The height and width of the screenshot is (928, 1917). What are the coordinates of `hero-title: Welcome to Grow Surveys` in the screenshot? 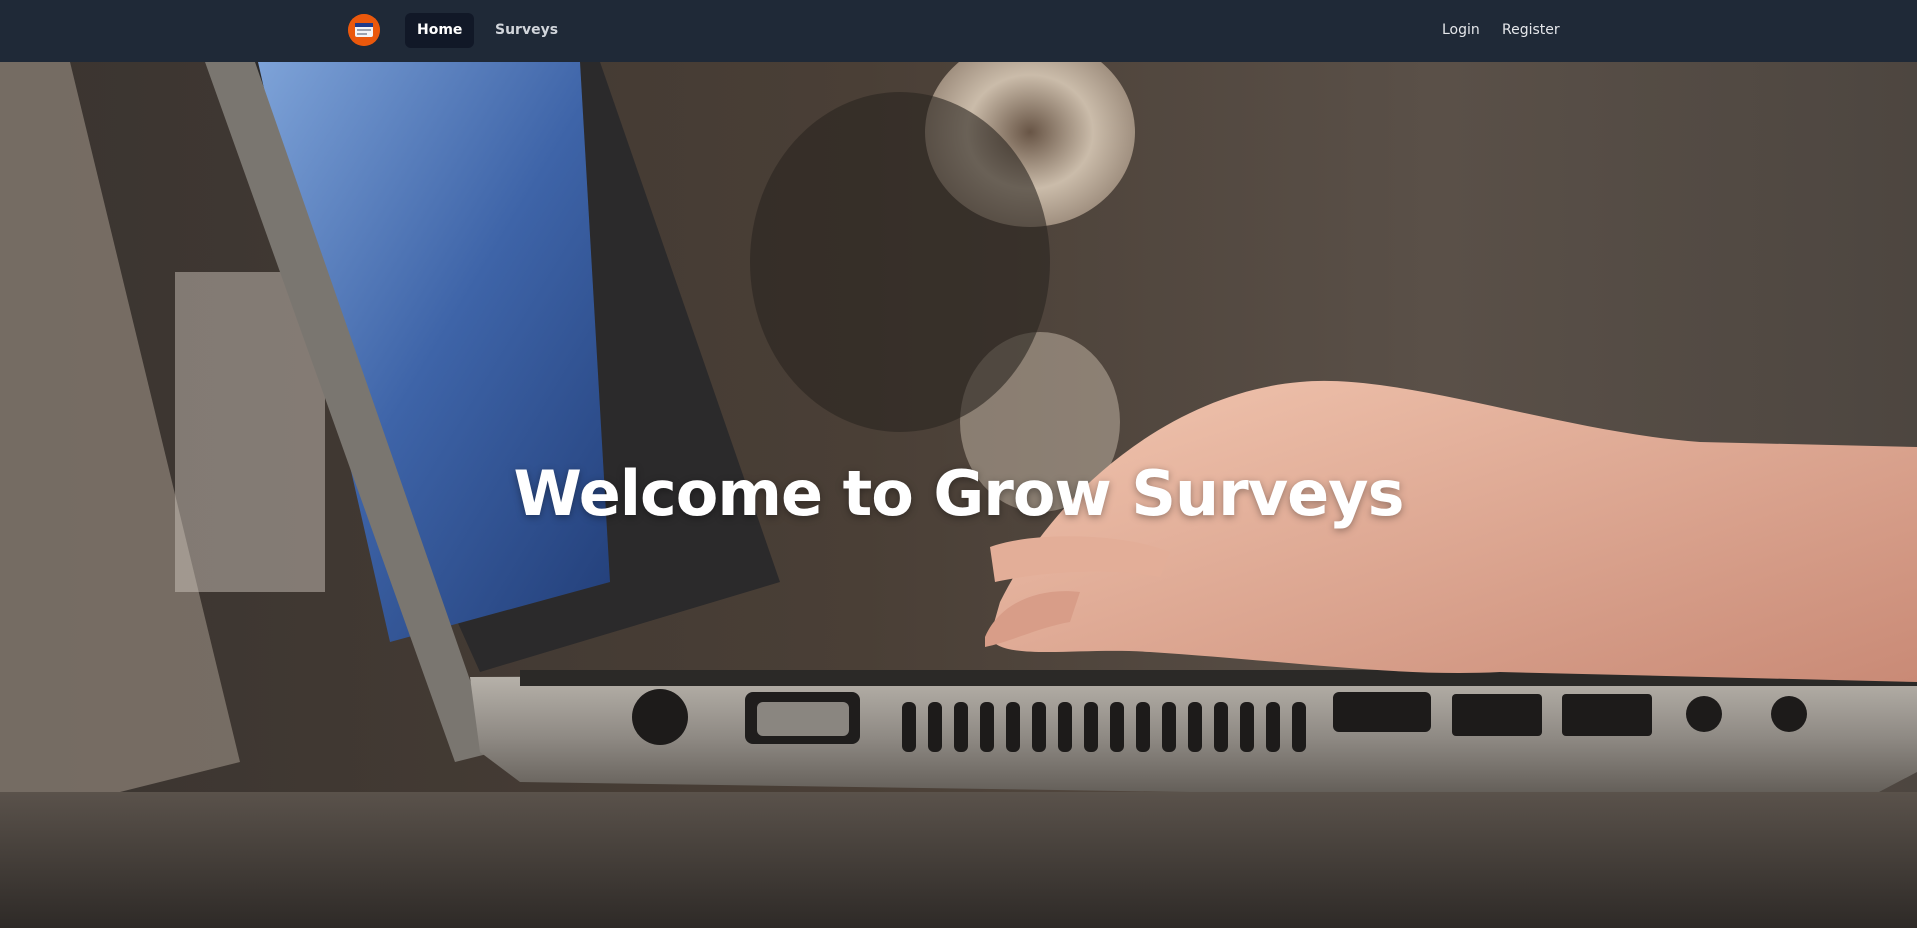 It's located at (959, 493).